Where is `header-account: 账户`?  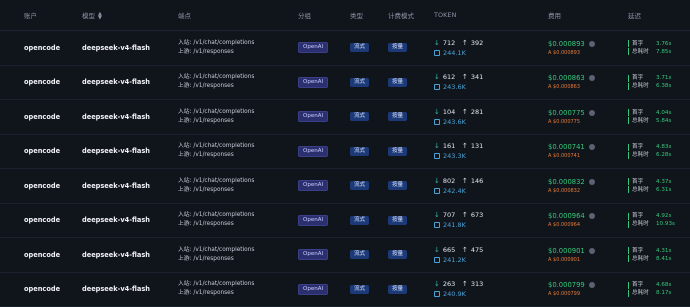 header-account: 账户 is located at coordinates (41, 15).